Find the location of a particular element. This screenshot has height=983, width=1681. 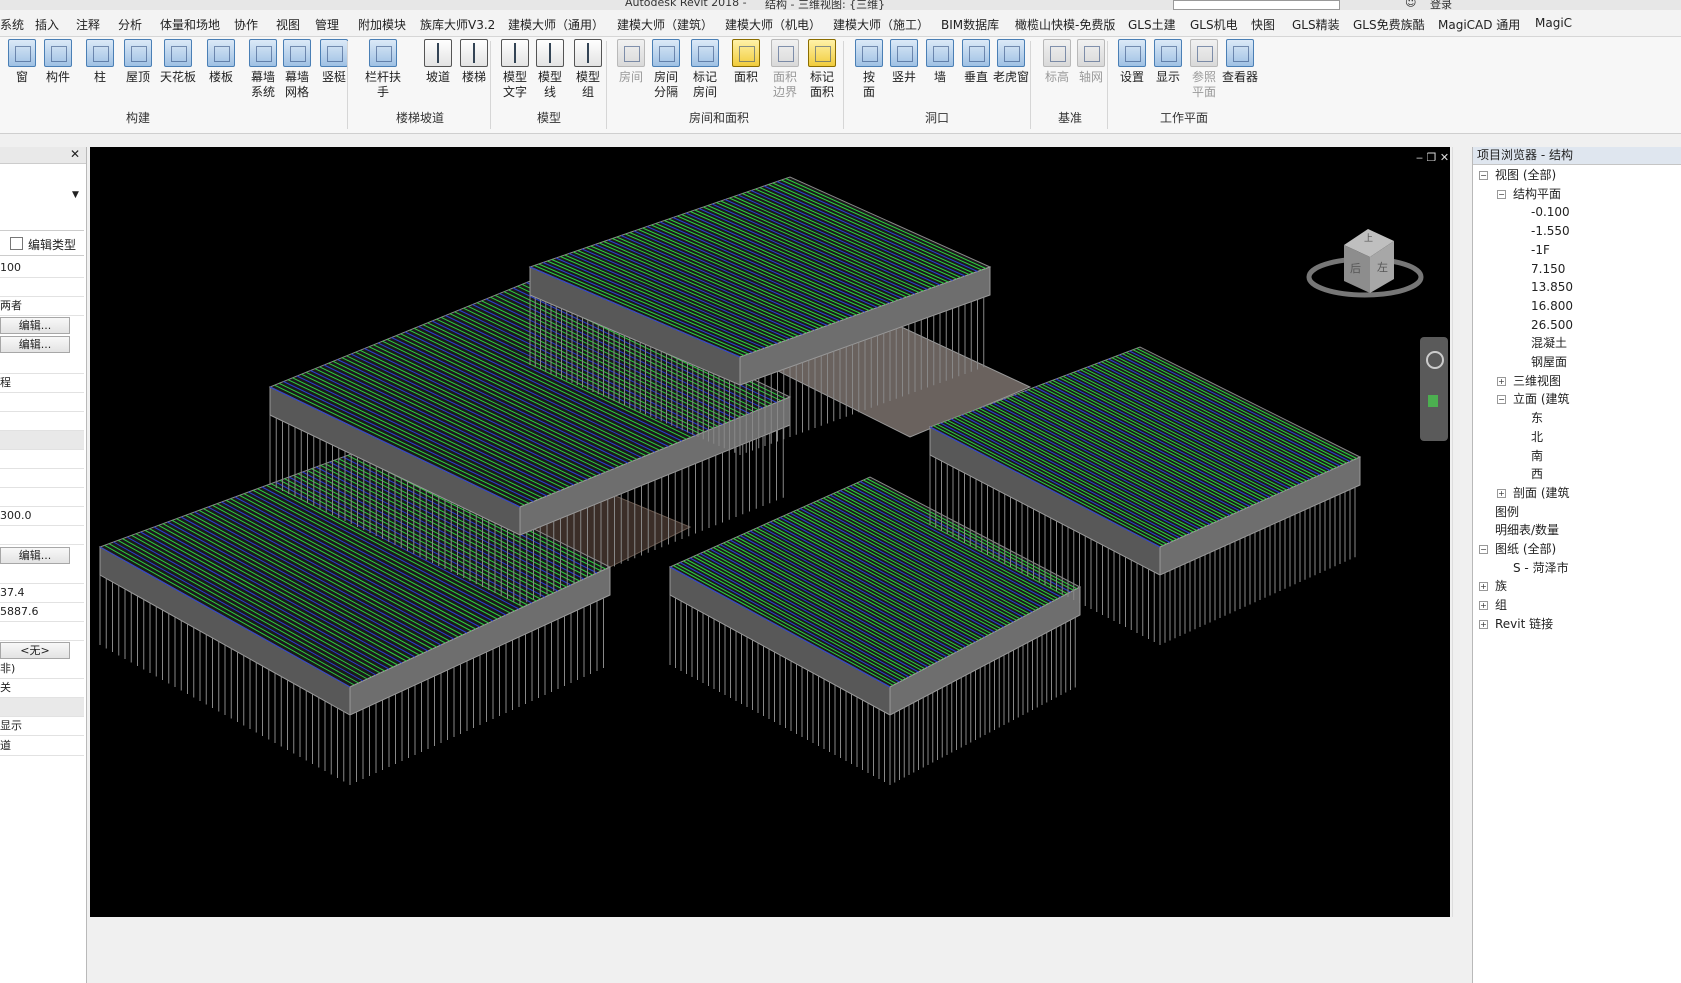

browser-node: 视图 (全部) is located at coordinates (1525, 175).